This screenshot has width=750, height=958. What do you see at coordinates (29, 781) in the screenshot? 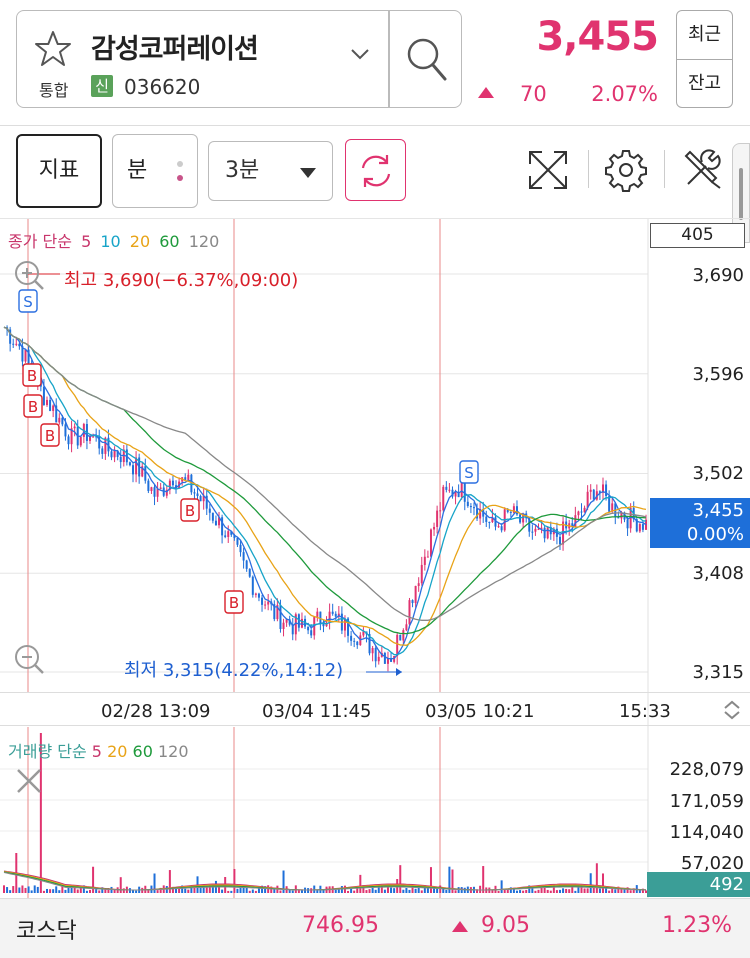
I see `close-icon` at bounding box center [29, 781].